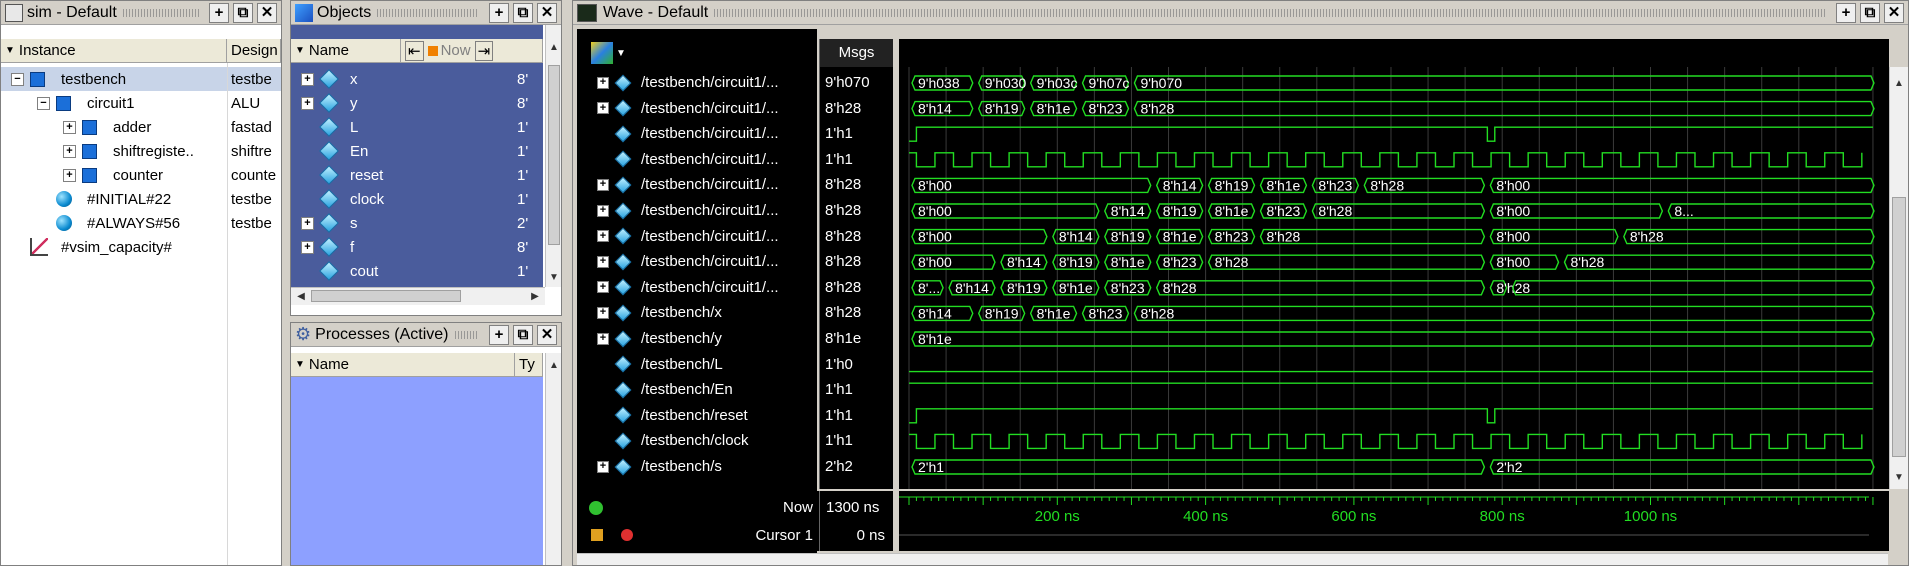 The image size is (1909, 566). What do you see at coordinates (1394, 521) in the screenshot?
I see `timeline-ruler: 200 ns 400 ns 600 ns 800 ns 1000 ns` at bounding box center [1394, 521].